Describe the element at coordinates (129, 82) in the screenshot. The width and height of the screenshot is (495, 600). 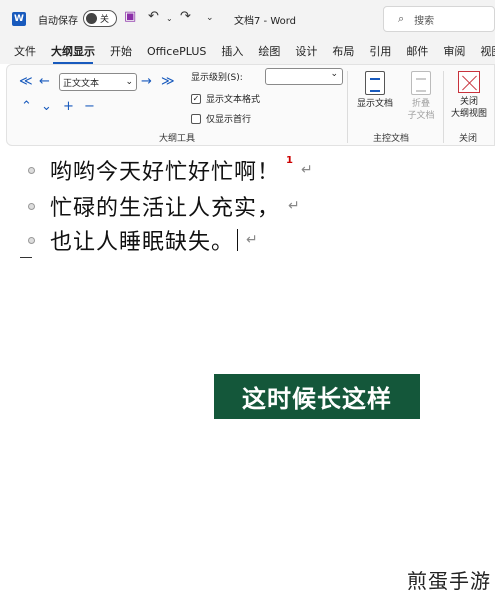
I see `chevron-down-icon: ⌄` at that location.